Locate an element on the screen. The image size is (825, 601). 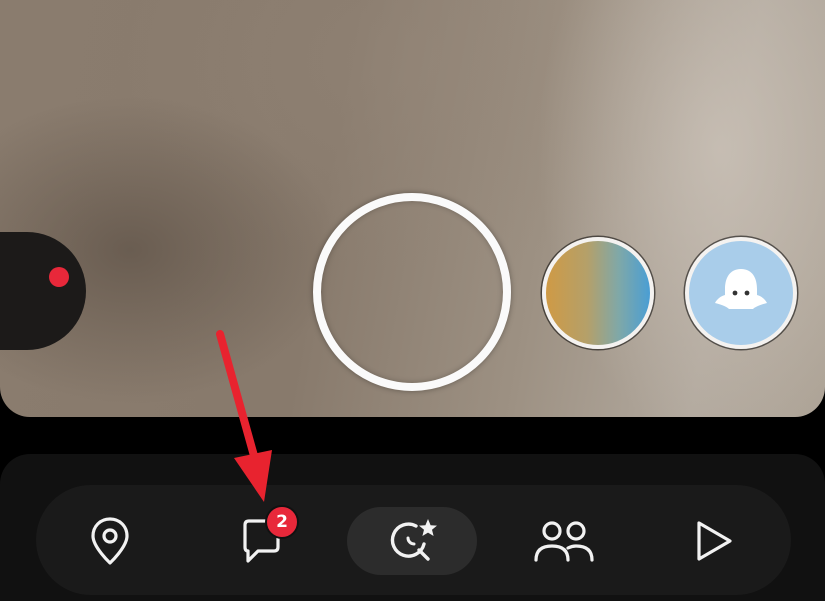
chat-unread-badge: 2 is located at coordinates (282, 522).